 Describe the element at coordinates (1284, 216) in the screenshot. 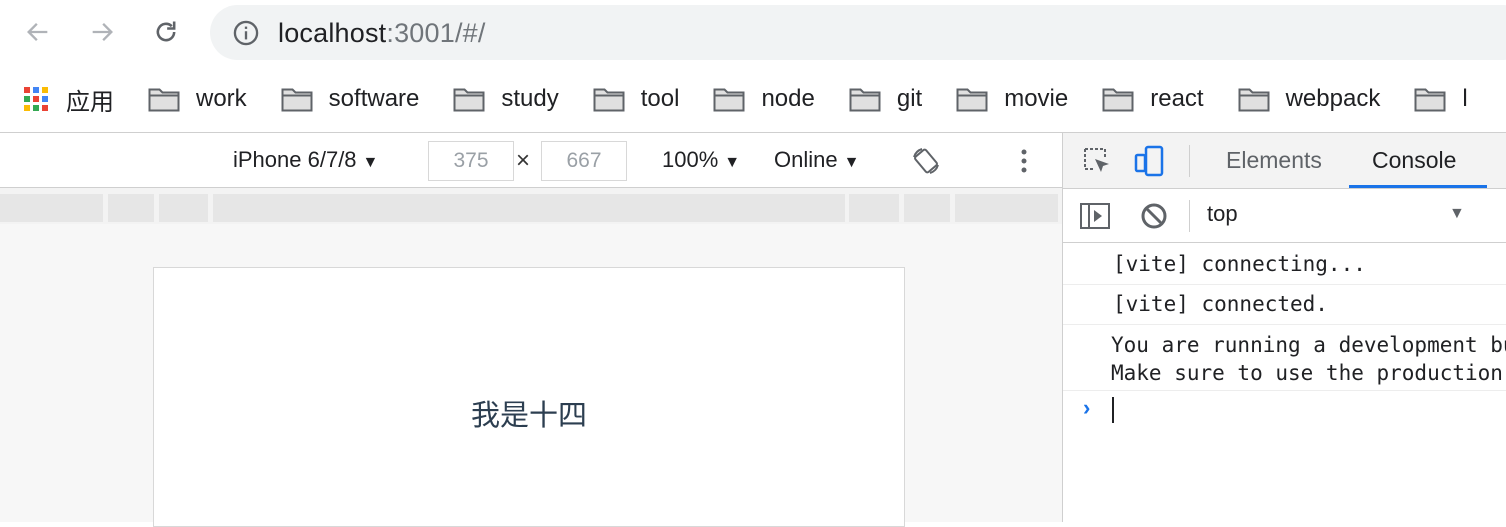

I see `console-toolbar: top ▼` at that location.